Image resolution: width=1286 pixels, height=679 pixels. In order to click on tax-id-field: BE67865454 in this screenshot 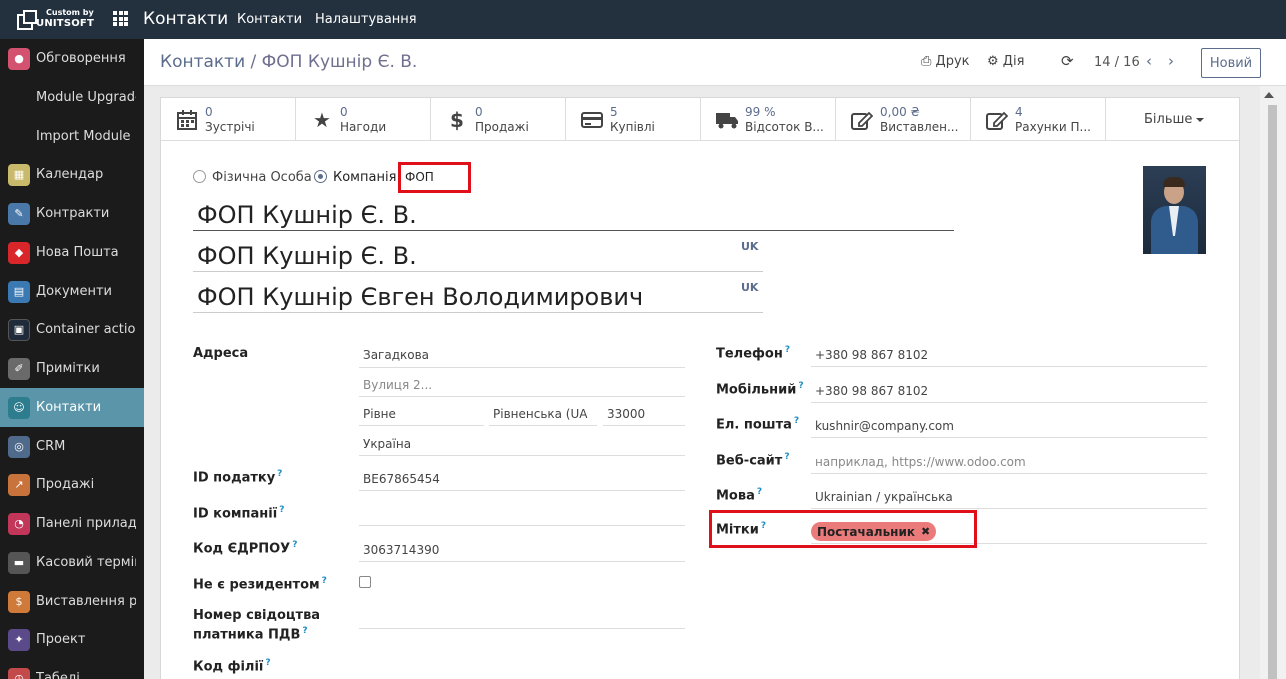, I will do `click(401, 479)`.